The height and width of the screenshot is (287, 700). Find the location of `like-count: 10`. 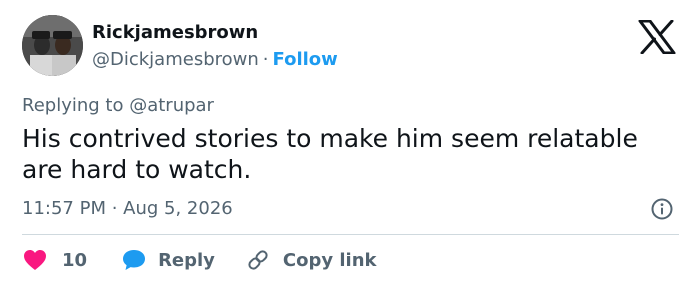

like-count: 10 is located at coordinates (75, 260).